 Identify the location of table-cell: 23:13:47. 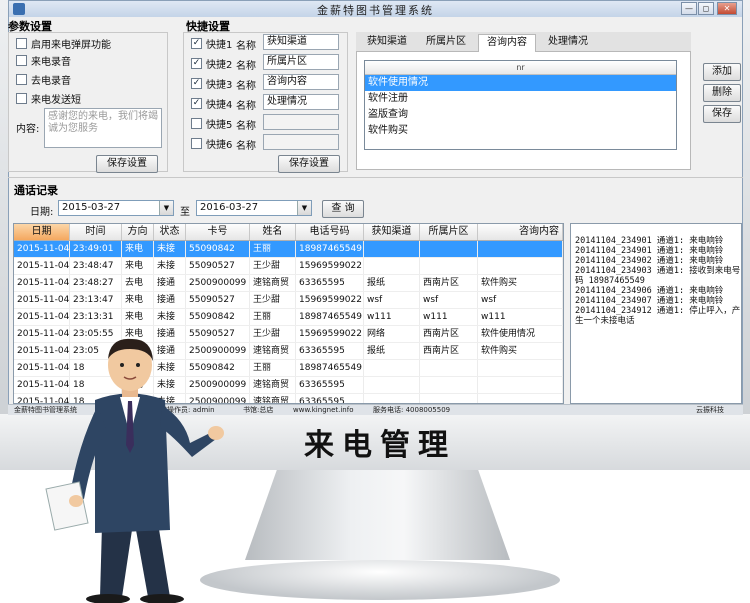
(96, 300).